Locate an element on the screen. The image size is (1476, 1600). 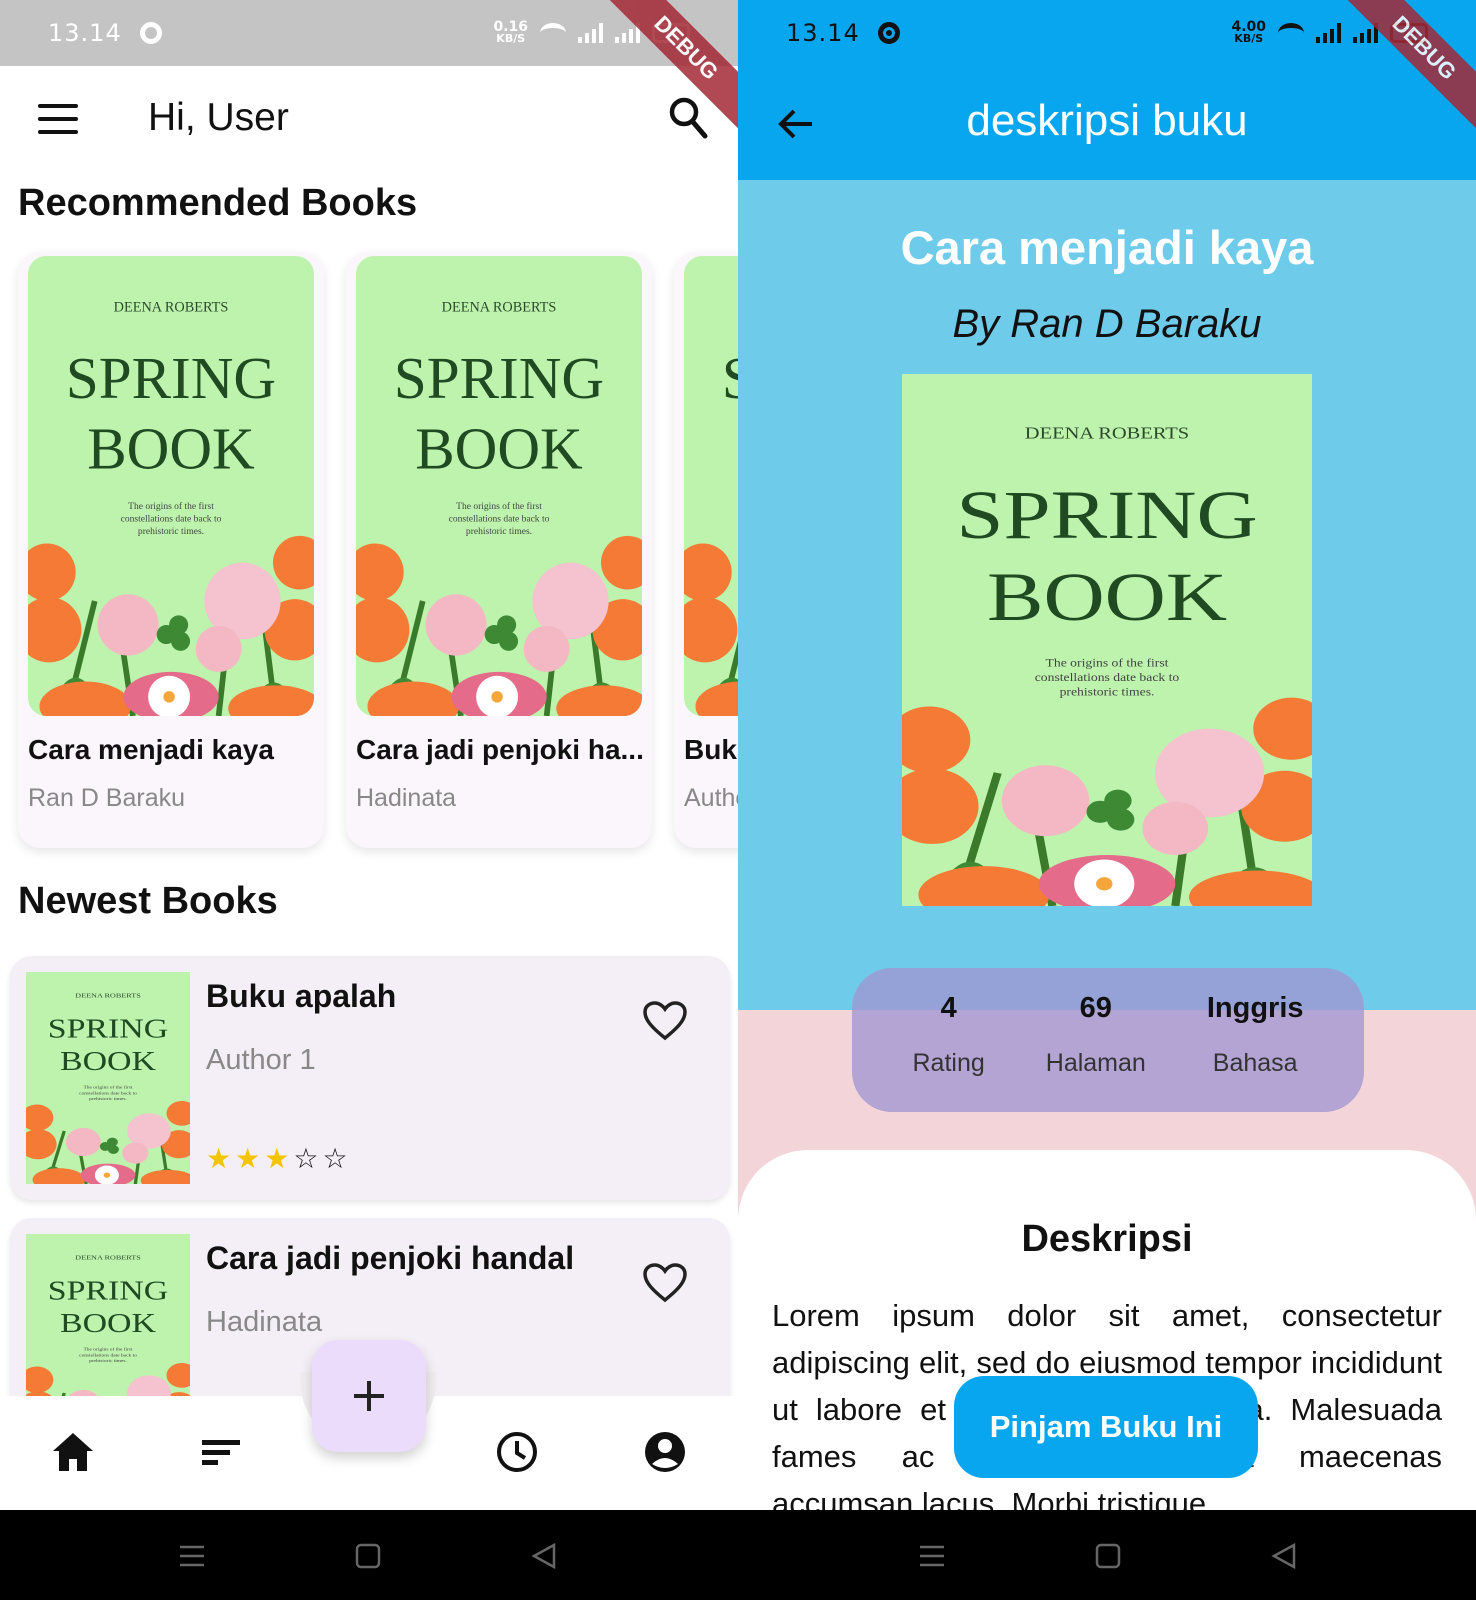
book-author: Ran D Baraku is located at coordinates (107, 798).